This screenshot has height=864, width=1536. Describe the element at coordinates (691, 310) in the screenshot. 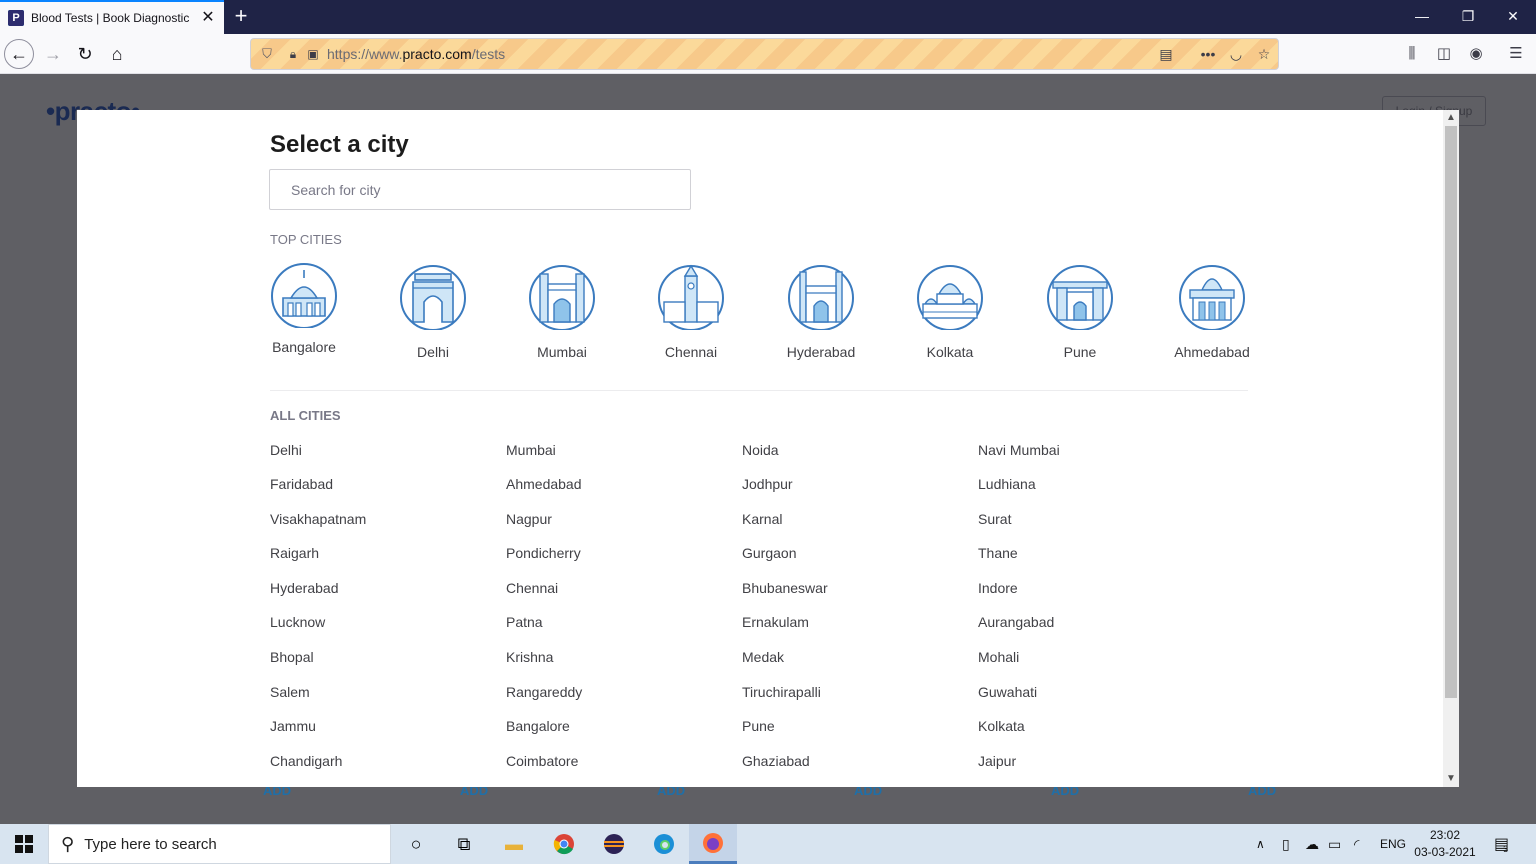

I see `top-city-chennai: Chennai` at that location.